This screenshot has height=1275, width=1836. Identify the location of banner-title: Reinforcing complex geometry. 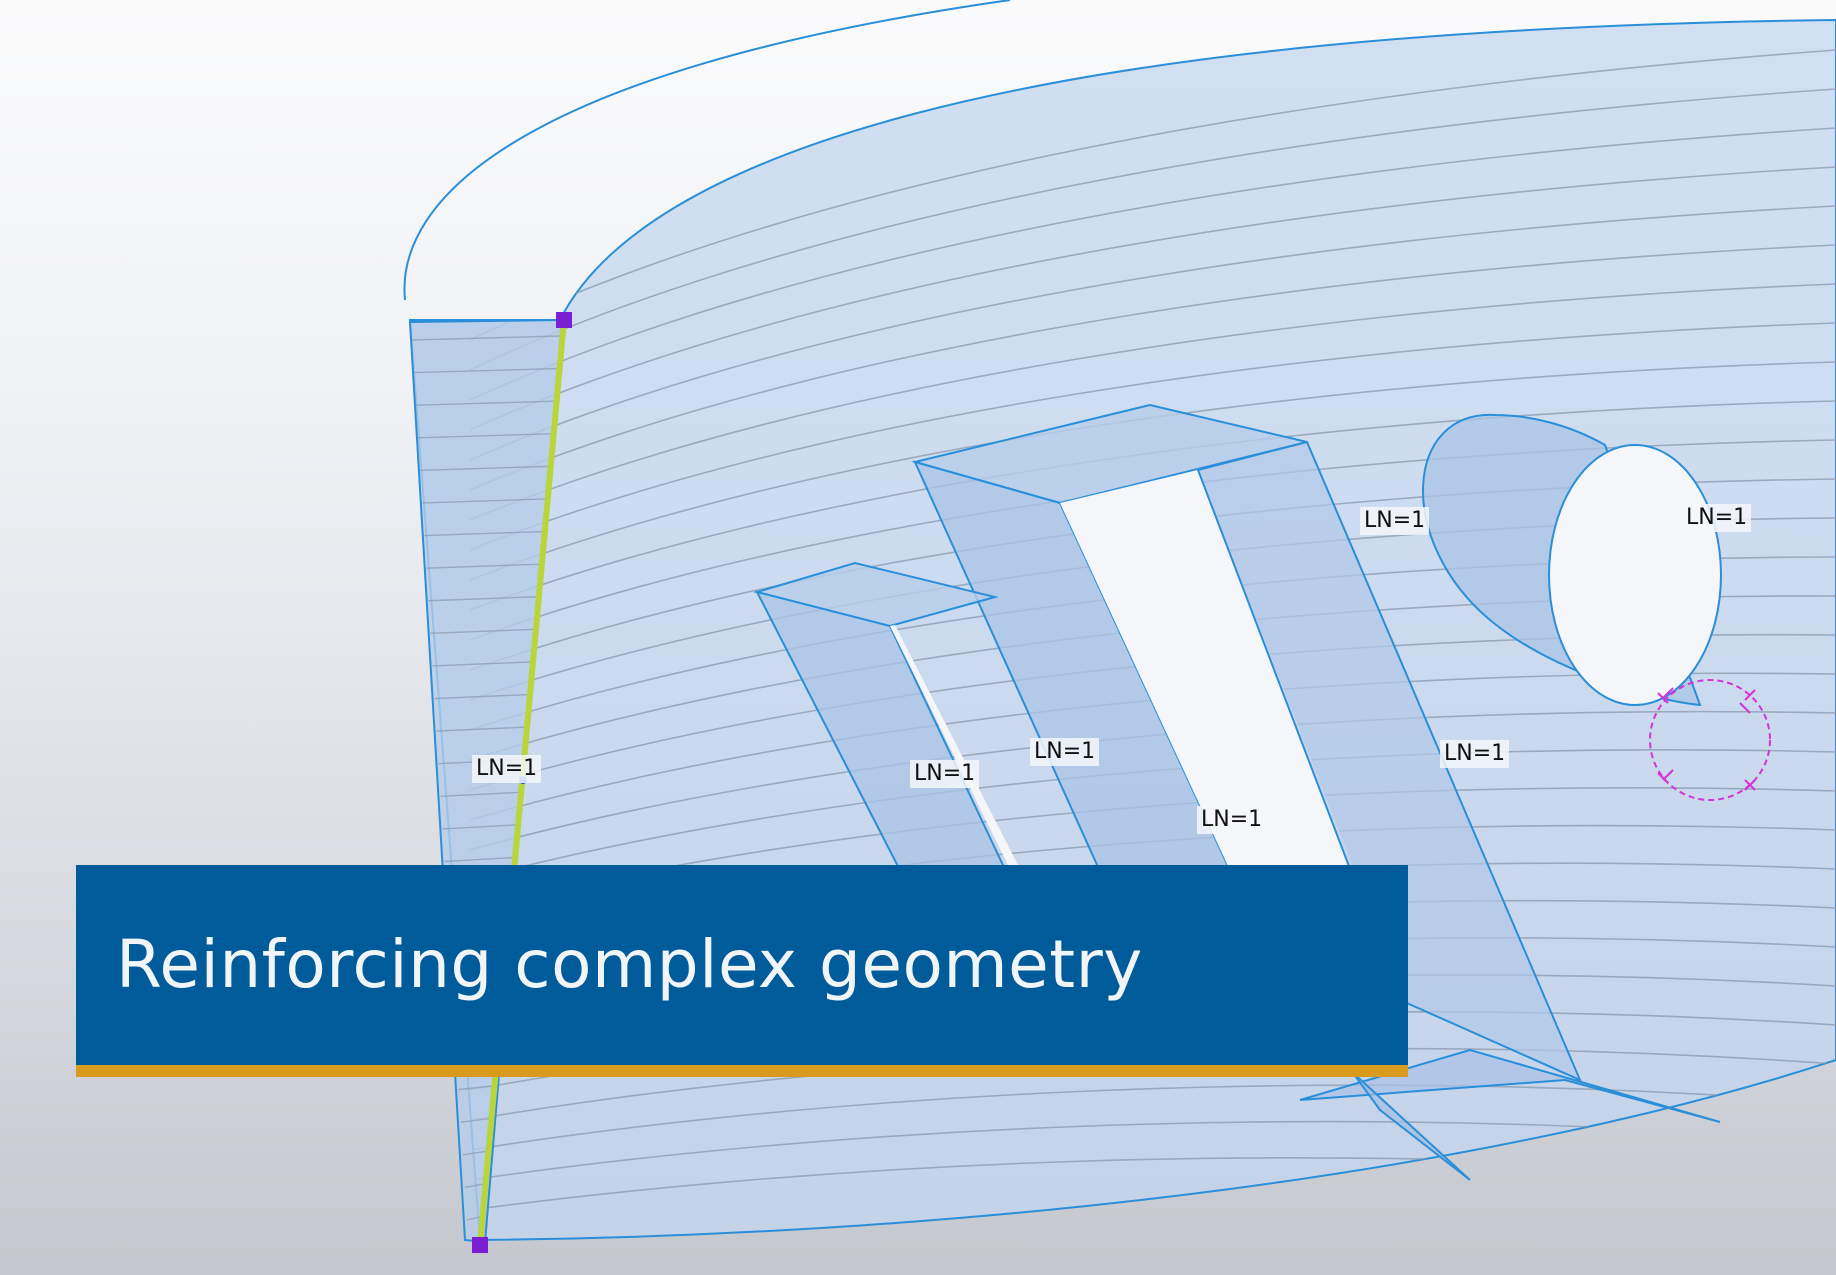
(629, 964).